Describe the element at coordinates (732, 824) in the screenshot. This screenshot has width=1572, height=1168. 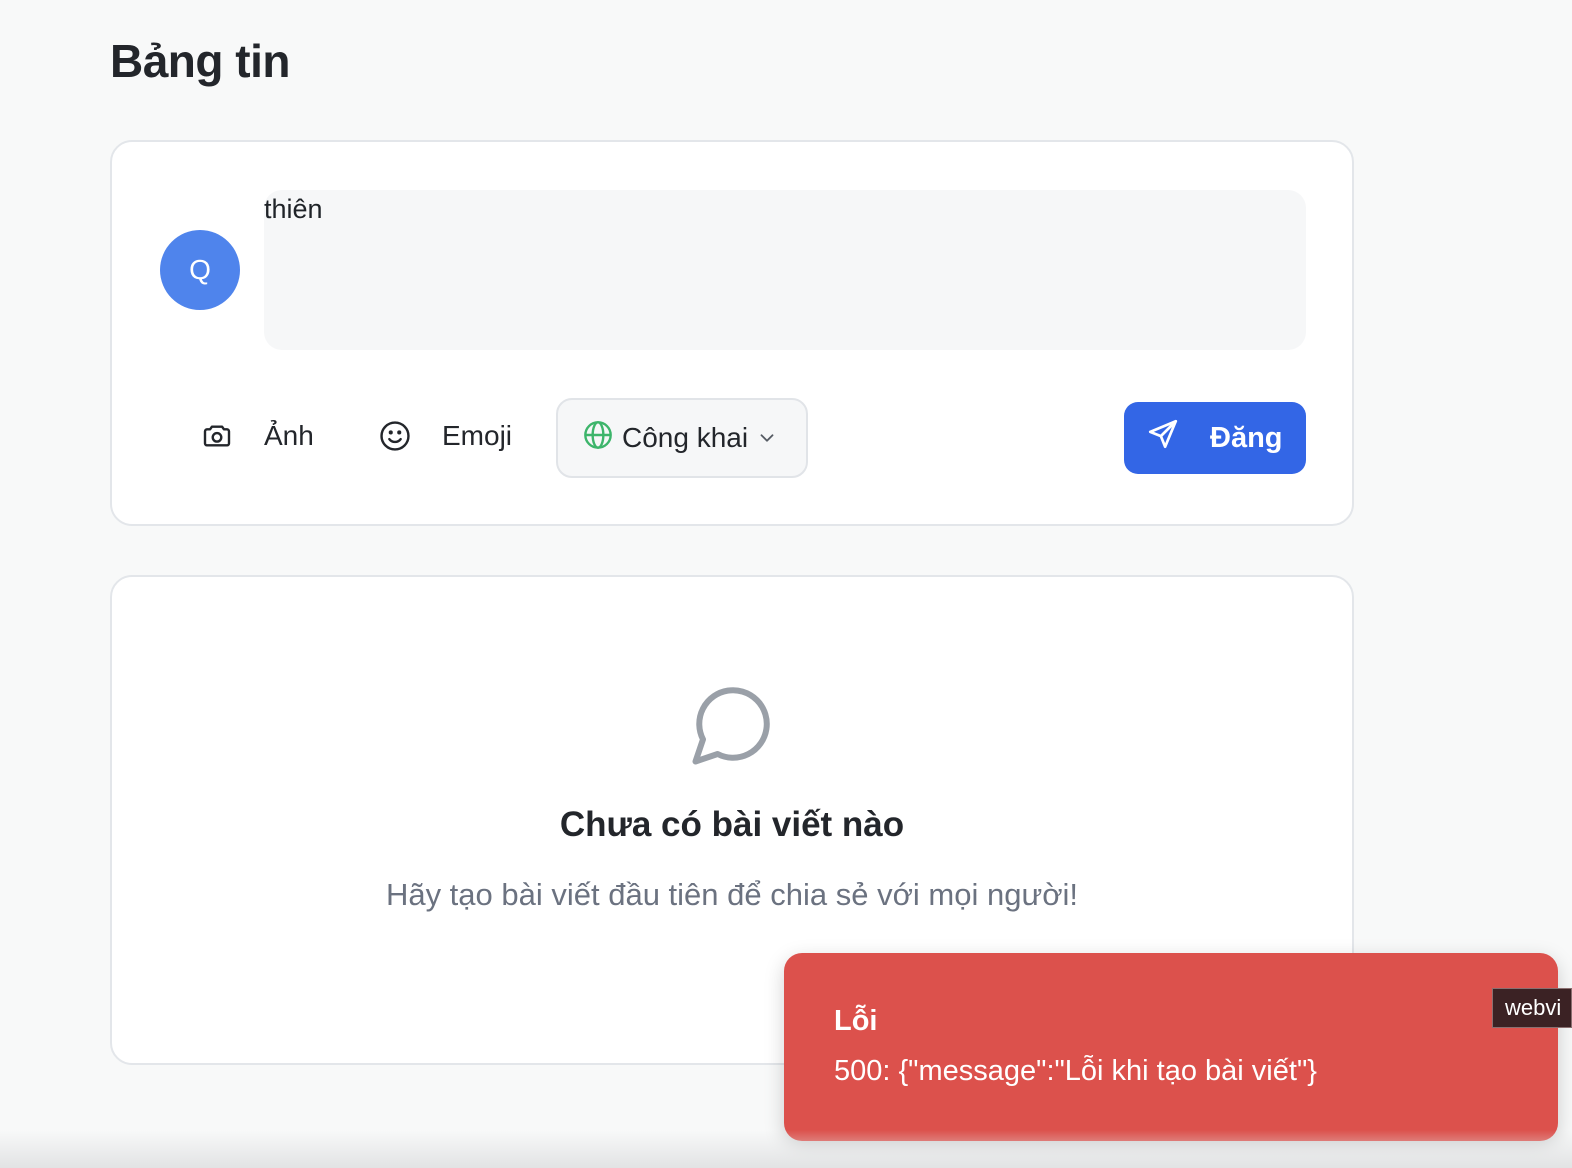
I see `empty-feed-title: Chưa có bài viết nào` at that location.